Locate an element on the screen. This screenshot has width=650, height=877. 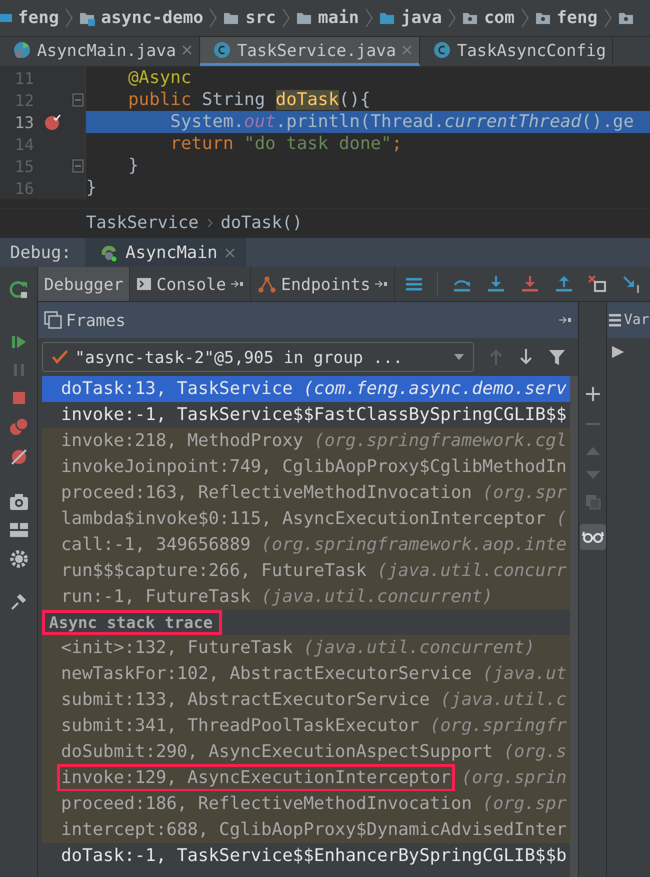
frame-name: invoke:218, MethodProxy is located at coordinates (182, 441).